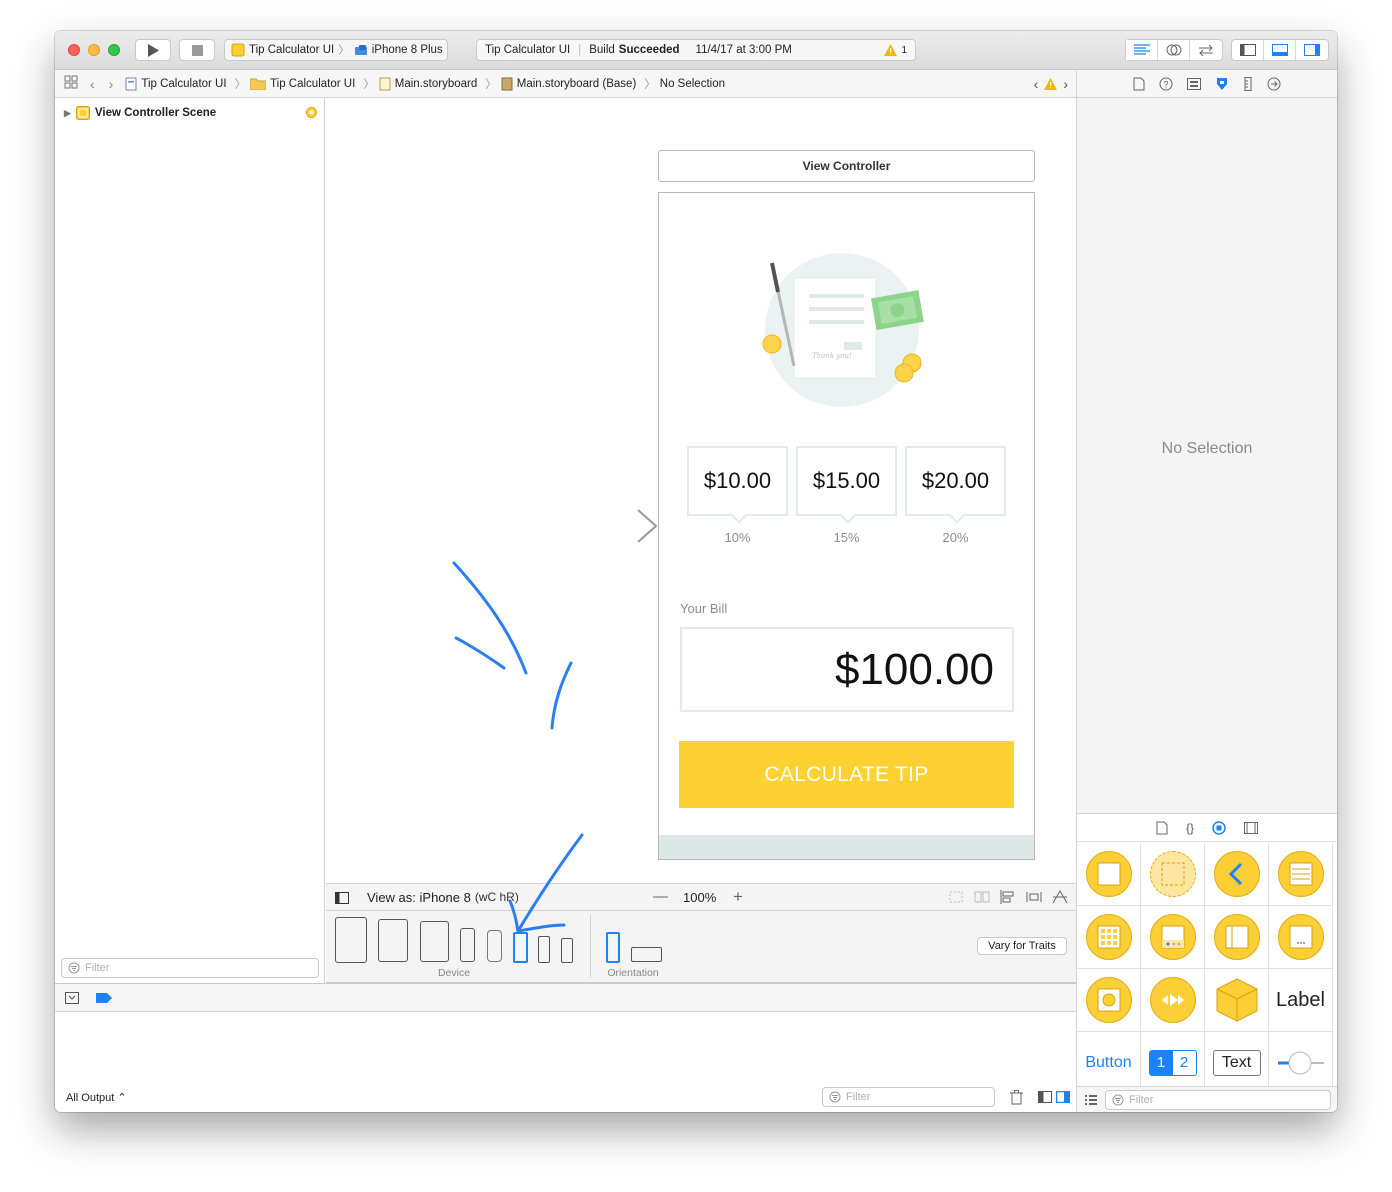 This screenshot has height=1192, width=1392. Describe the element at coordinates (613, 947) in the screenshot. I see `portrait-orientation-icon` at that location.